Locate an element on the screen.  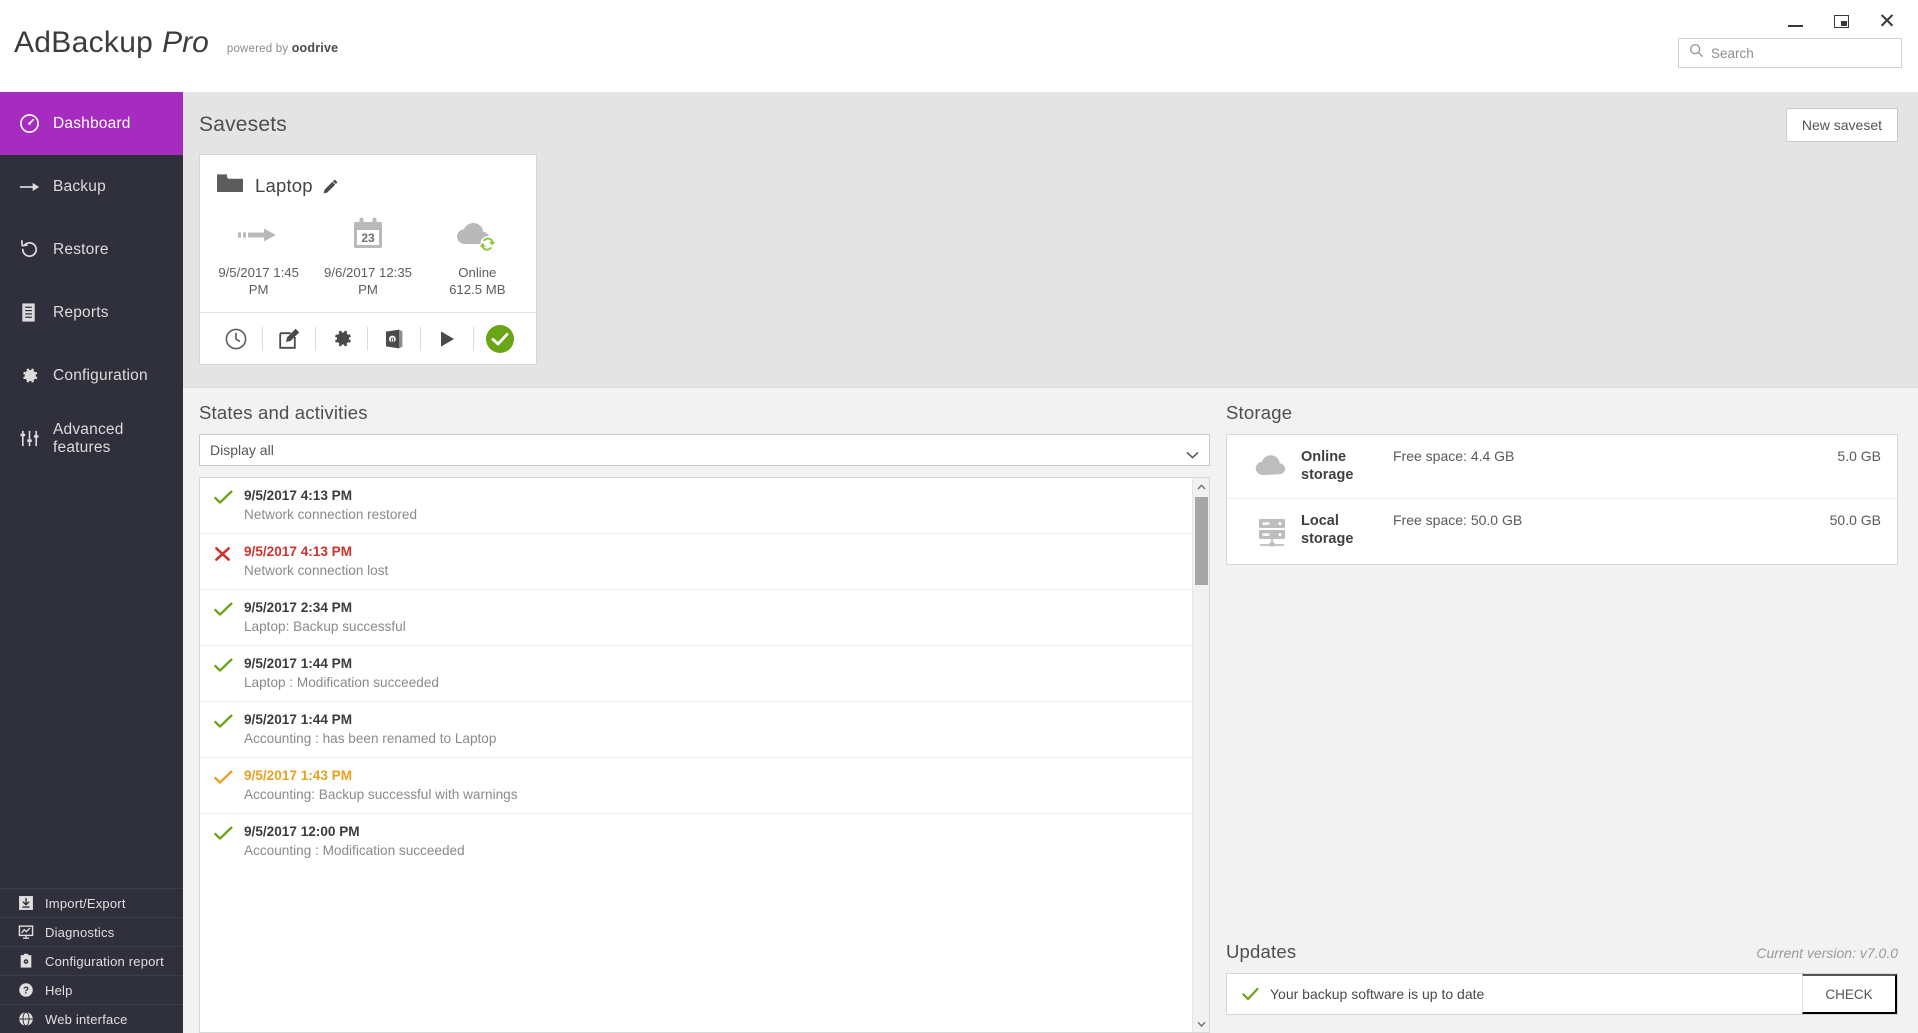
activities-filter-select: Display all is located at coordinates (704, 450).